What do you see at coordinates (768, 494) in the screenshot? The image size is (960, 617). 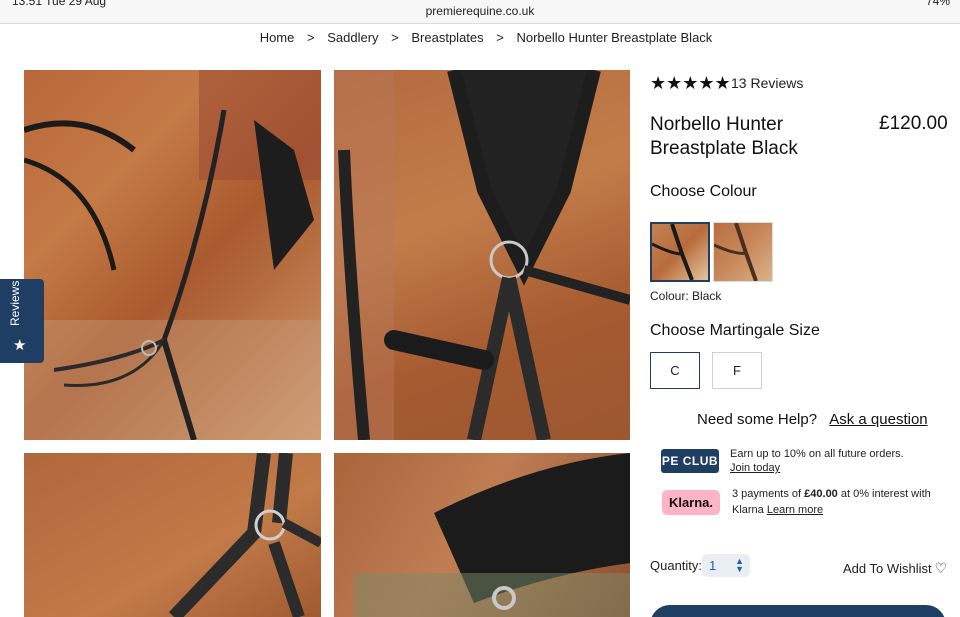 I see `klarna-text-prefix: 3 payments of` at bounding box center [768, 494].